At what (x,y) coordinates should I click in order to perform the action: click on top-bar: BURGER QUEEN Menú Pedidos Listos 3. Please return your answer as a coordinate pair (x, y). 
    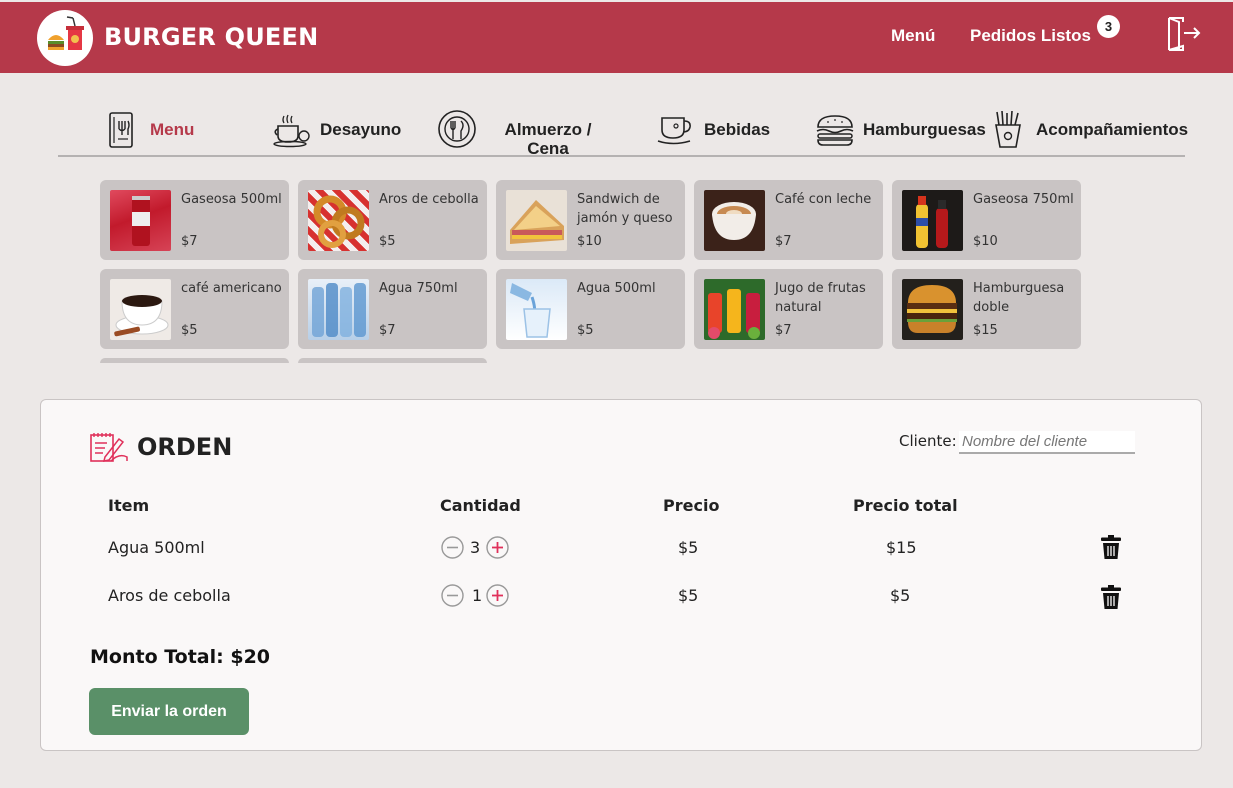
    Looking at the image, I should click on (616, 37).